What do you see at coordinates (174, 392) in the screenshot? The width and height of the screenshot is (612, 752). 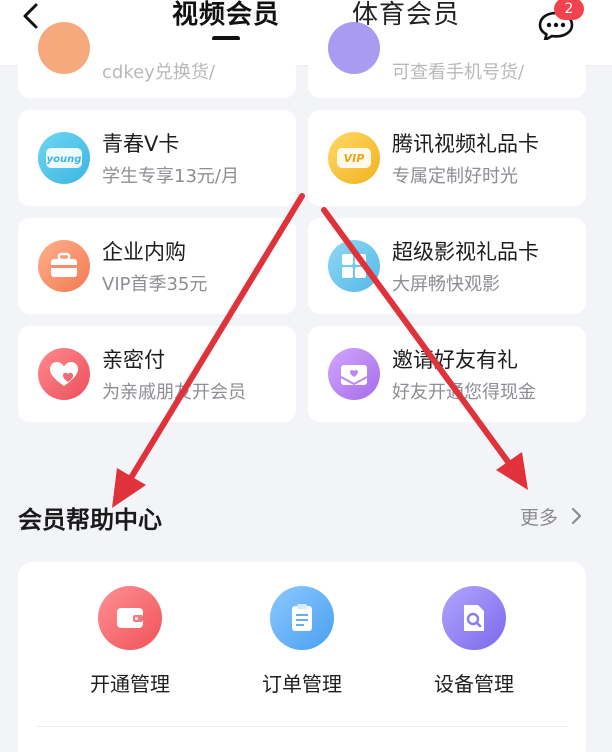 I see `card-subtitle: 为亲戚朋友开会员` at bounding box center [174, 392].